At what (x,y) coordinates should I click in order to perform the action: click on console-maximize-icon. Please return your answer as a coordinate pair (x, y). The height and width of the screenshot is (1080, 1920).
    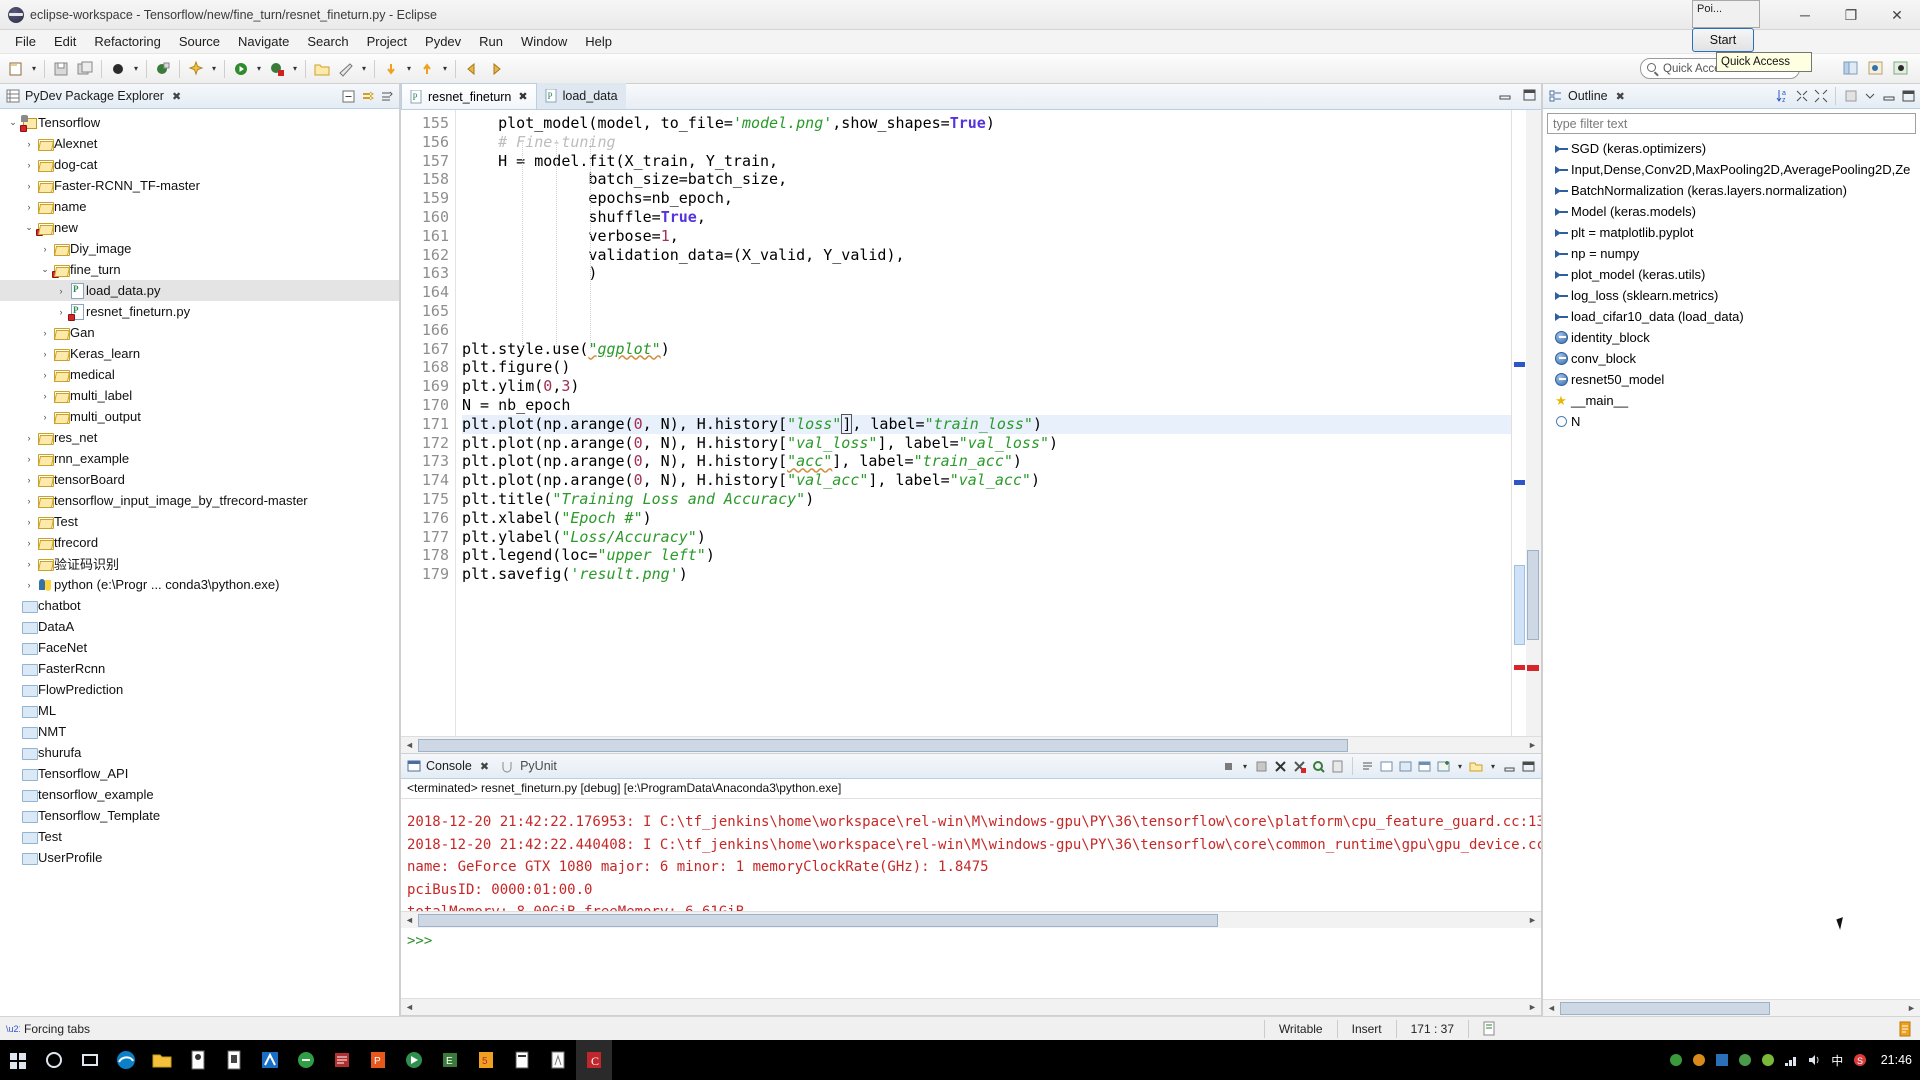
    Looking at the image, I should click on (1528, 766).